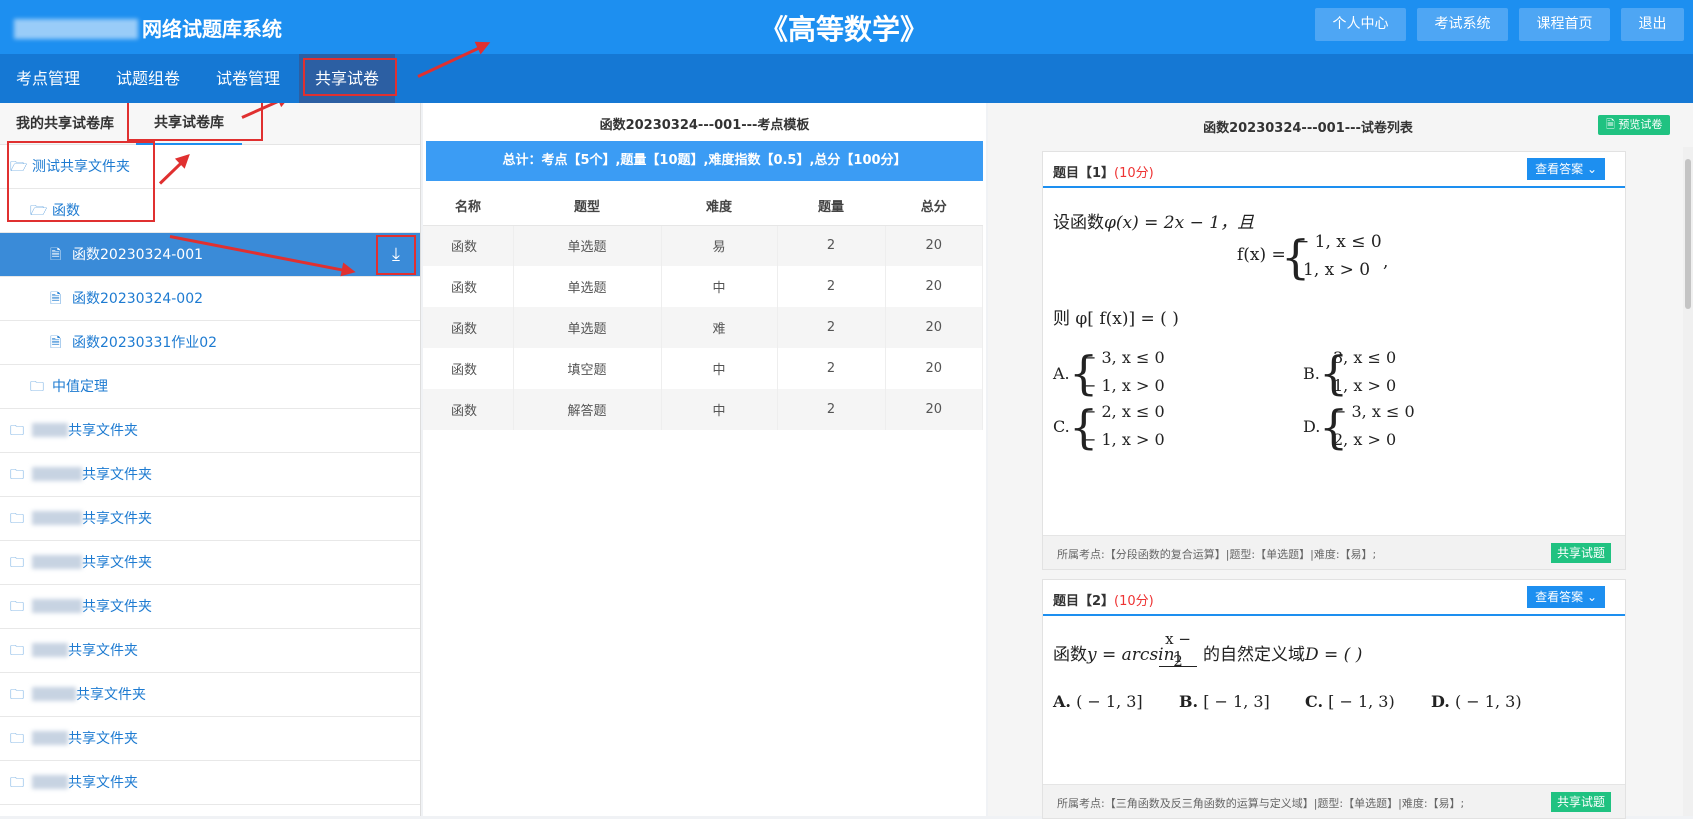 The width and height of the screenshot is (1693, 819). Describe the element at coordinates (148, 78) in the screenshot. I see `nav-item-zujuan: 试题组卷` at that location.